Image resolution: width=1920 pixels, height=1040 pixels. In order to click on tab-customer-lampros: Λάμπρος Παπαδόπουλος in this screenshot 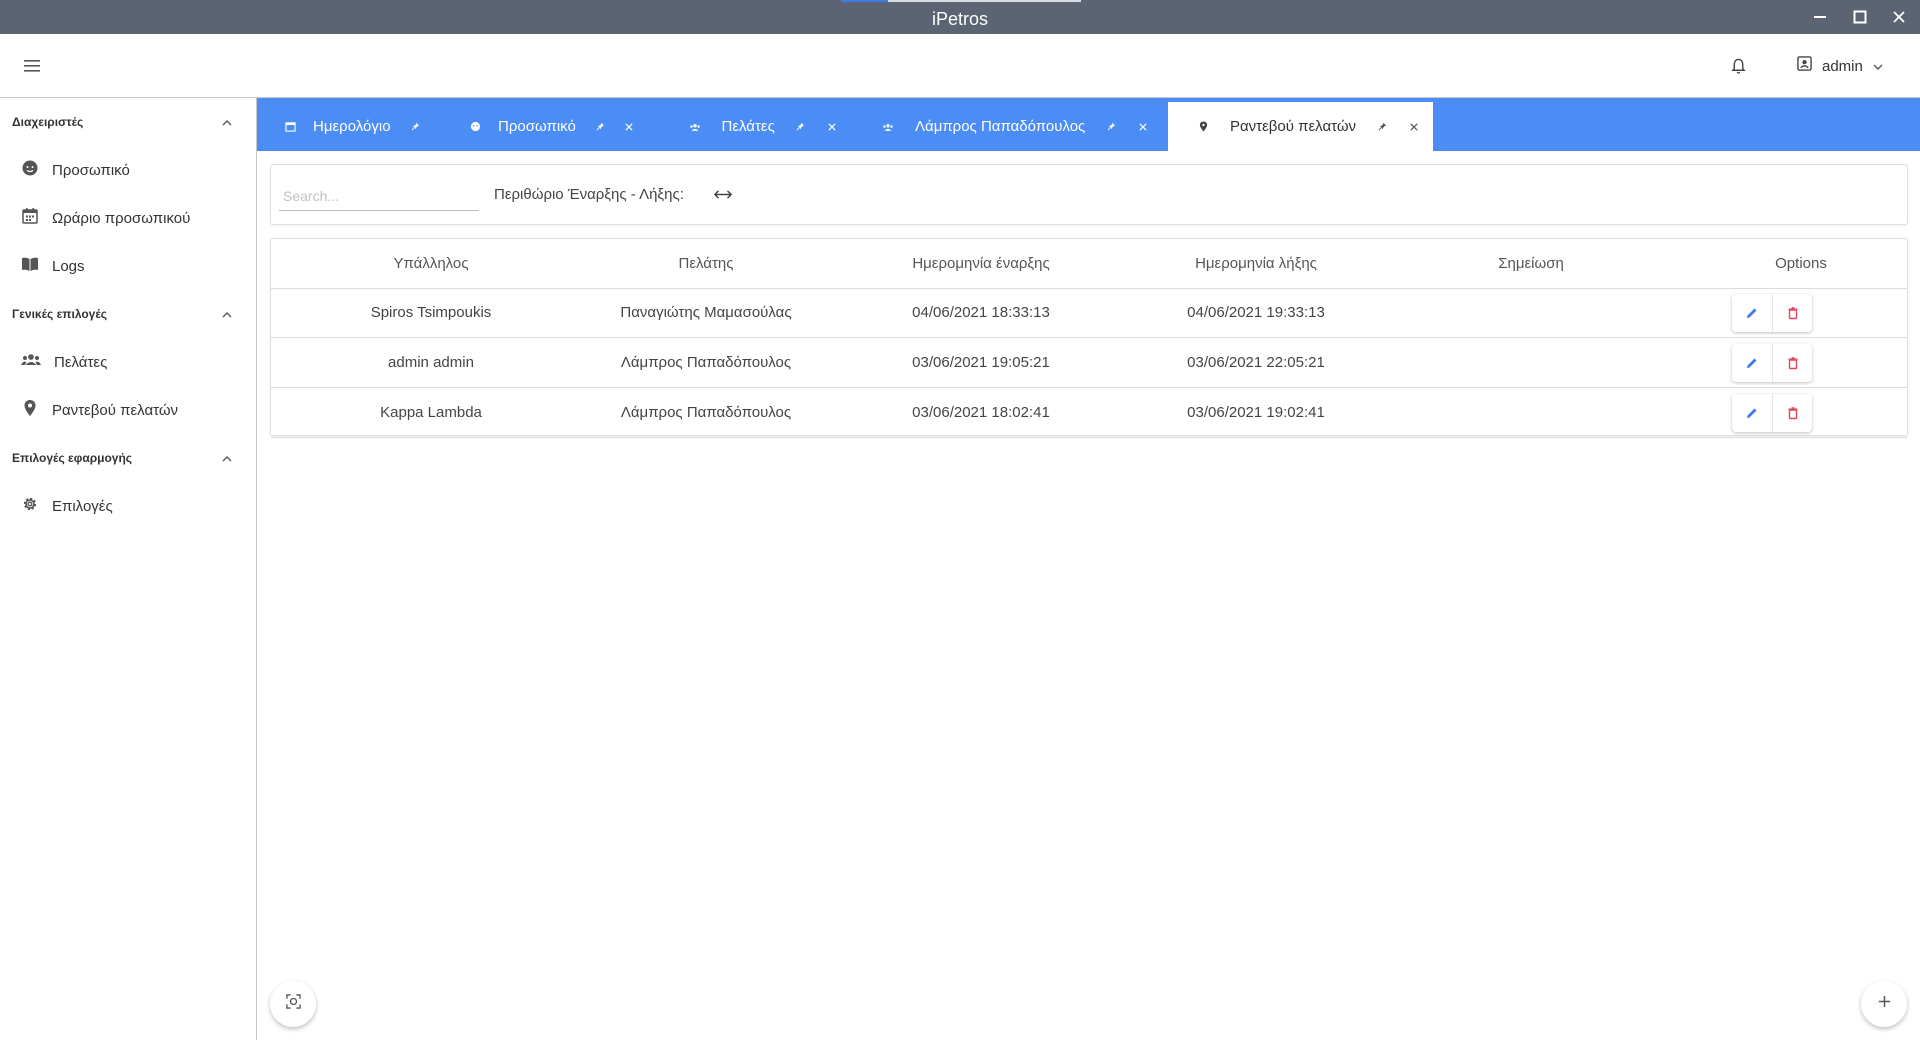, I will do `click(1016, 126)`.